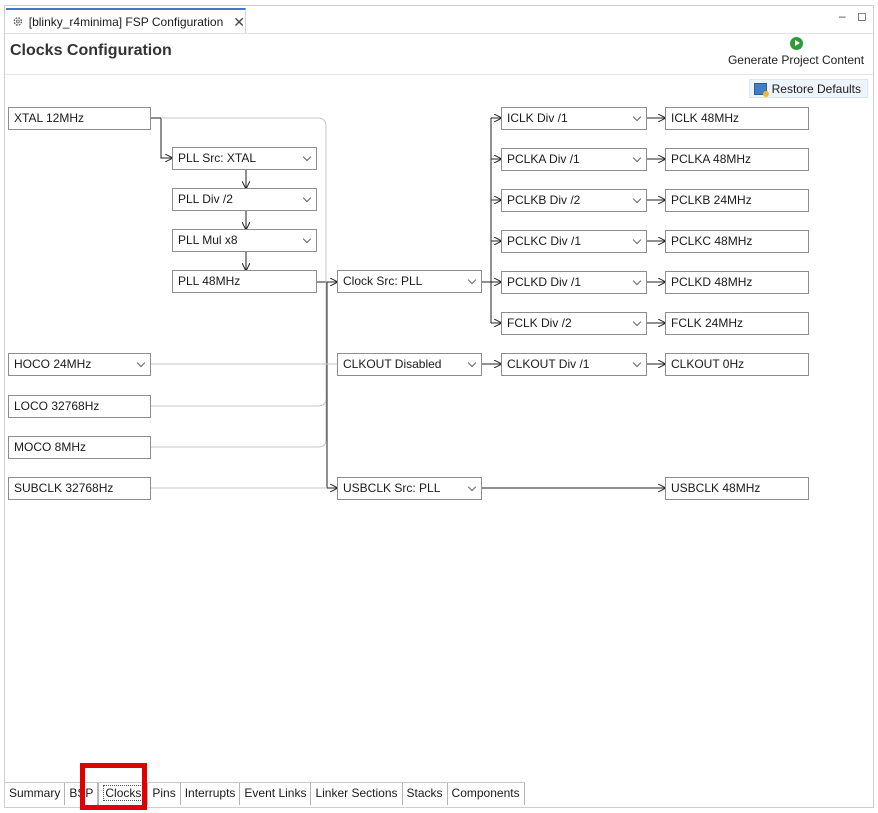 This screenshot has height=813, width=878. Describe the element at coordinates (208, 240) in the screenshot. I see `pll-mul-label: PLL Mul x8` at that location.